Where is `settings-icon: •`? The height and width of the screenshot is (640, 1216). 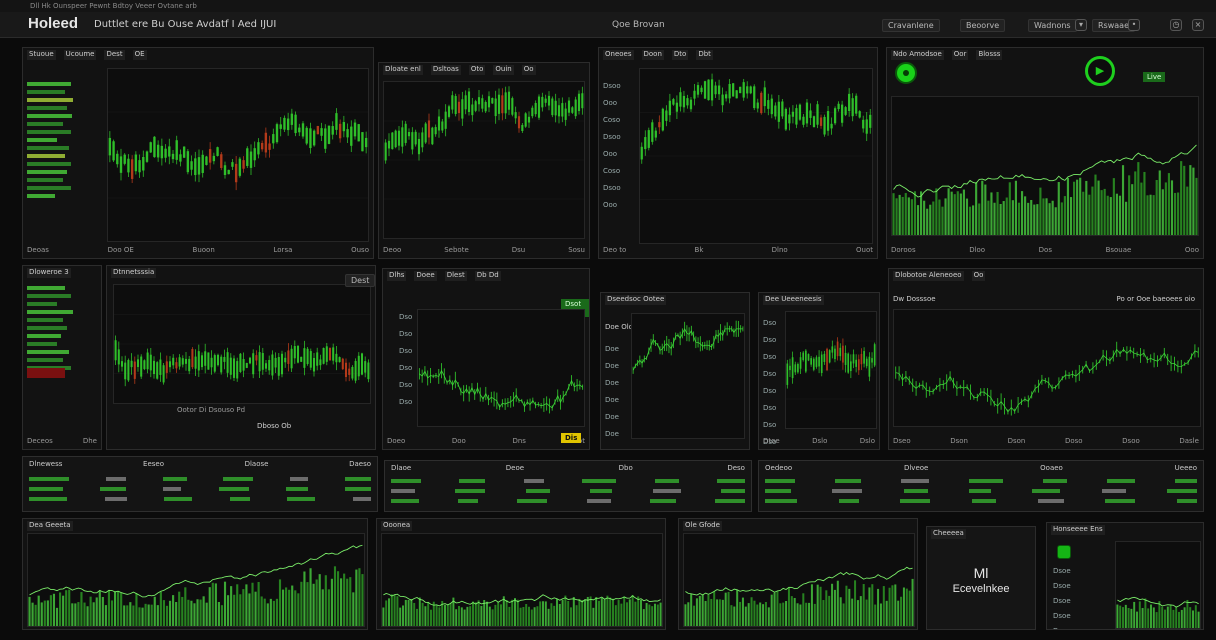 settings-icon: • is located at coordinates (1134, 25).